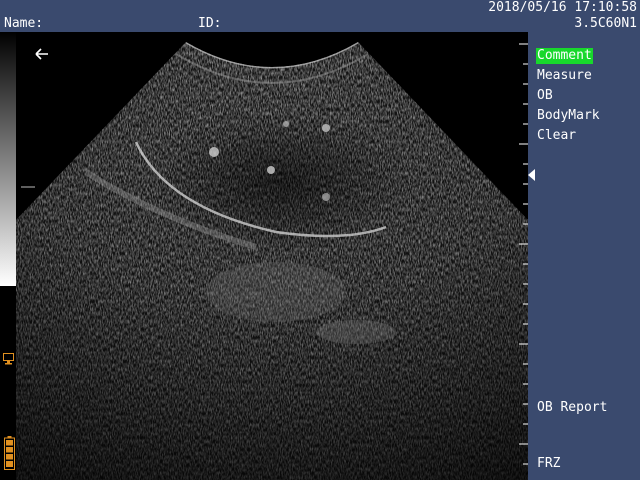 The image size is (640, 480). What do you see at coordinates (545, 96) in the screenshot?
I see `menu-item-ob: OB` at bounding box center [545, 96].